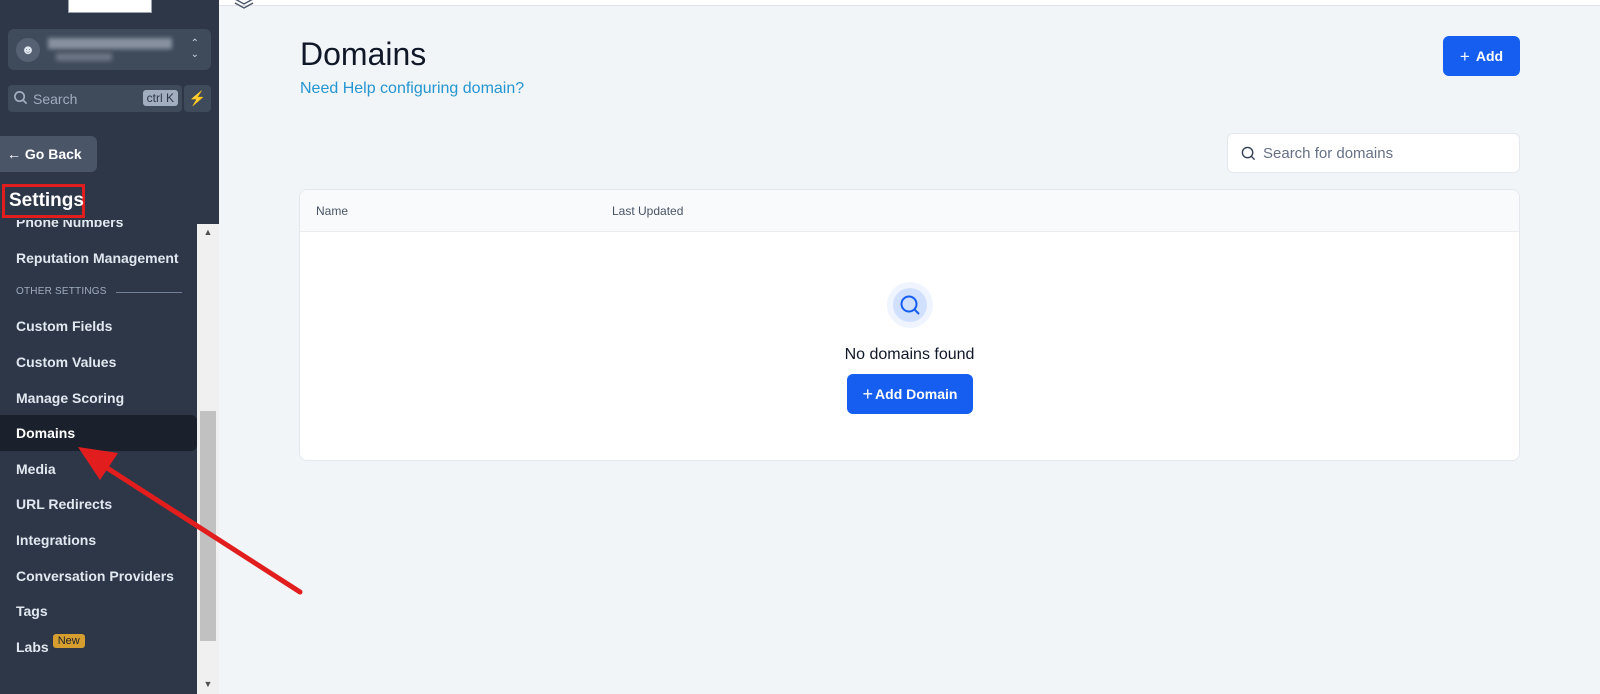 The height and width of the screenshot is (694, 1600). Describe the element at coordinates (332, 211) in the screenshot. I see `column-header-name: Name` at that location.